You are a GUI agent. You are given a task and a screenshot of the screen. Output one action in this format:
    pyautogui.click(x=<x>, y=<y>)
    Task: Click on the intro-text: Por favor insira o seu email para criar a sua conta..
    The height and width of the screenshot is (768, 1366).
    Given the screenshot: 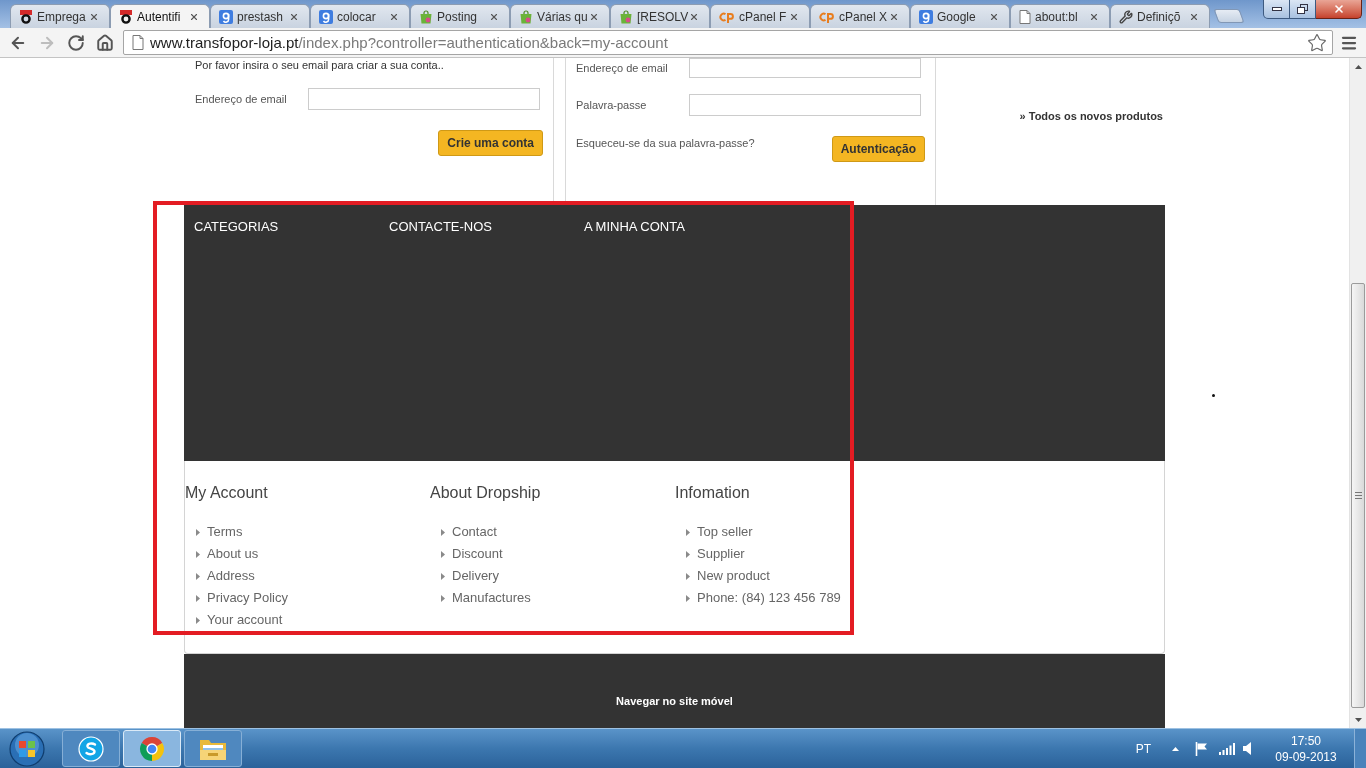 What is the action you would take?
    pyautogui.click(x=320, y=65)
    